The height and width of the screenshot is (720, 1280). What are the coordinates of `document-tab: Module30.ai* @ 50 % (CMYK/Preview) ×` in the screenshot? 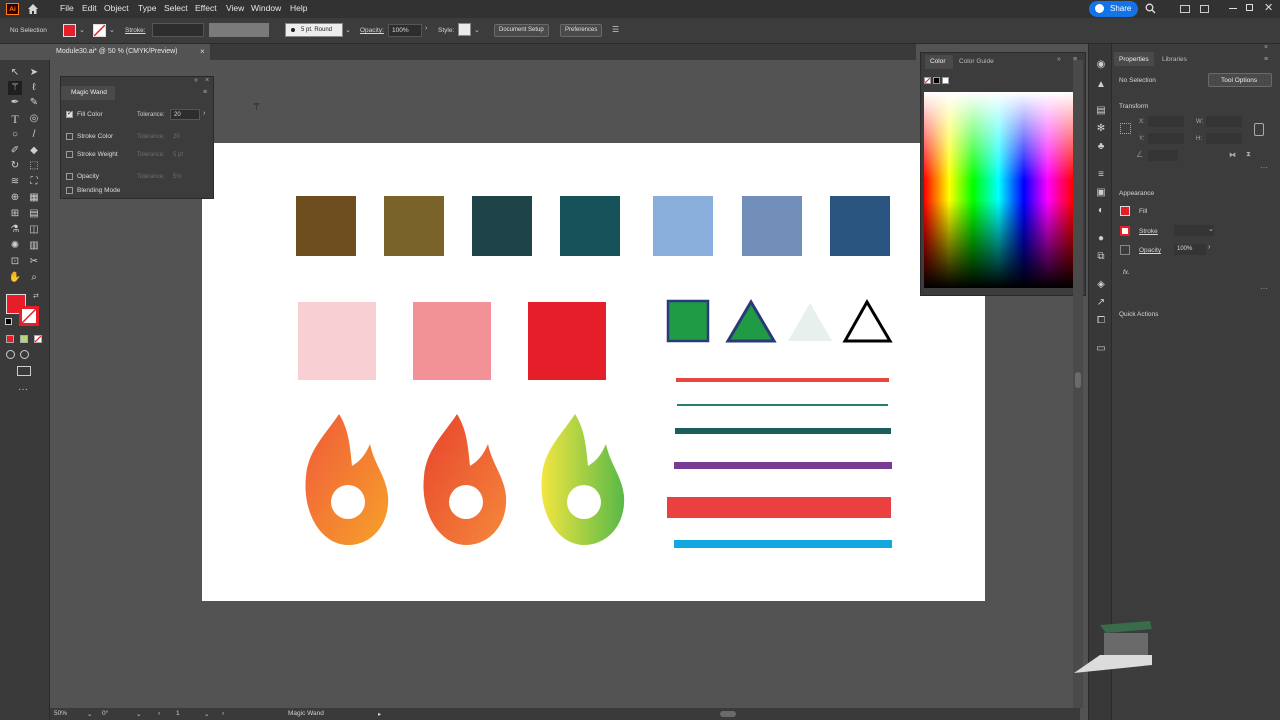 It's located at (130, 52).